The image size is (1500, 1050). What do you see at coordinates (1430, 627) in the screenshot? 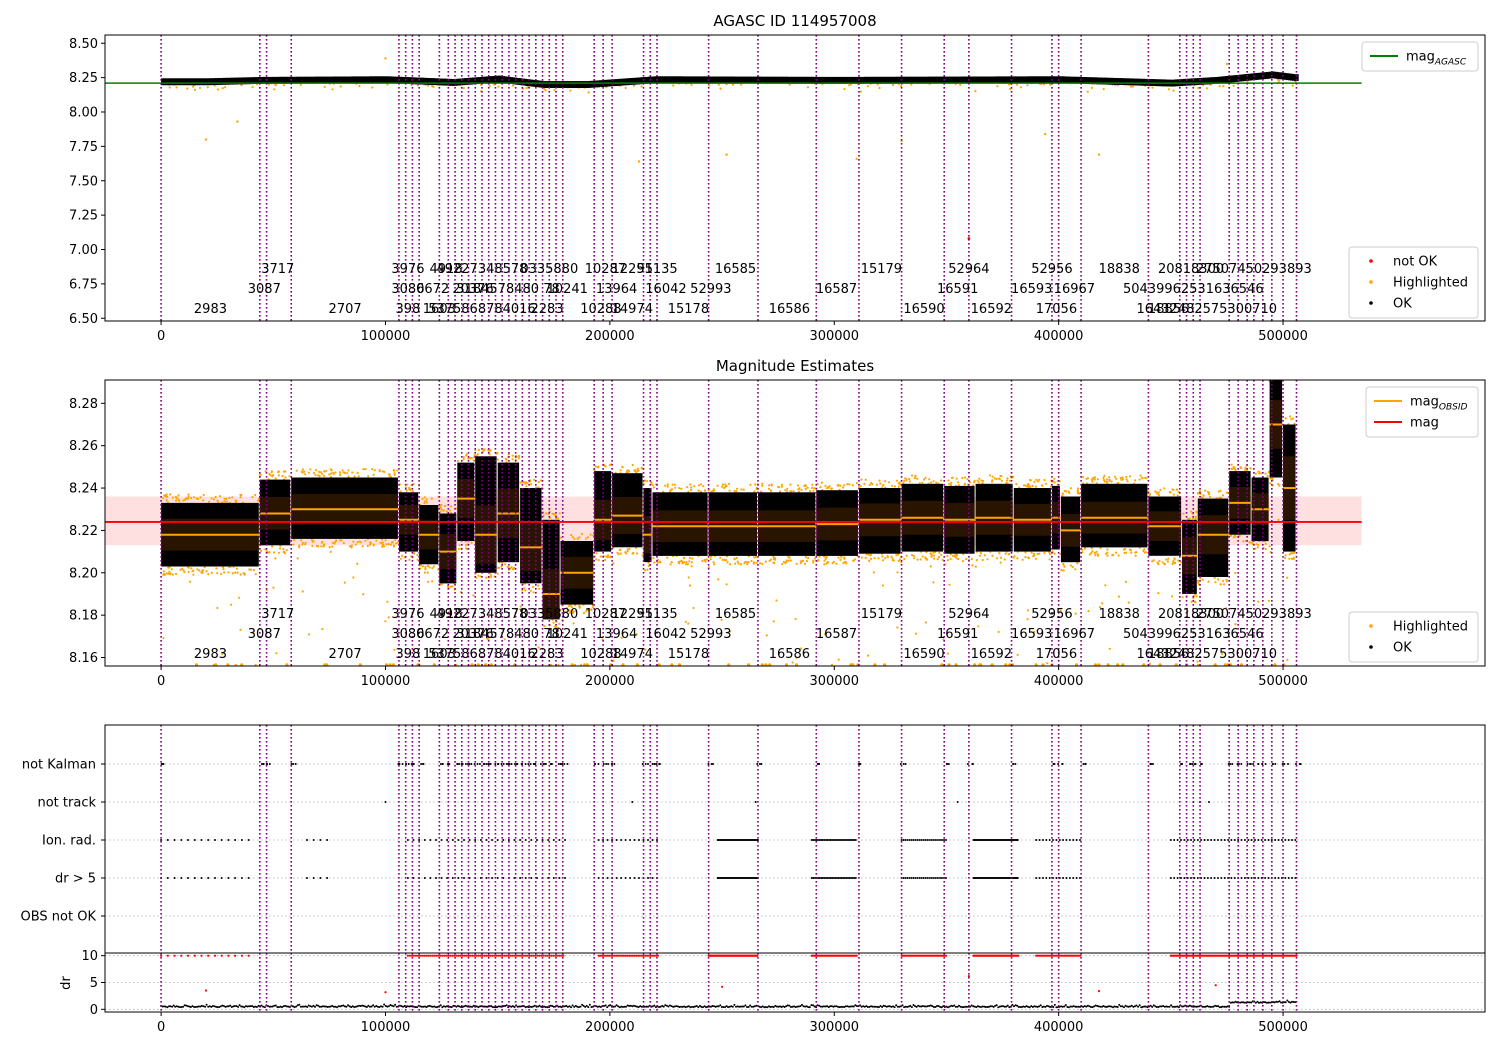
I see `legend-label-text: Highlighted` at bounding box center [1430, 627].